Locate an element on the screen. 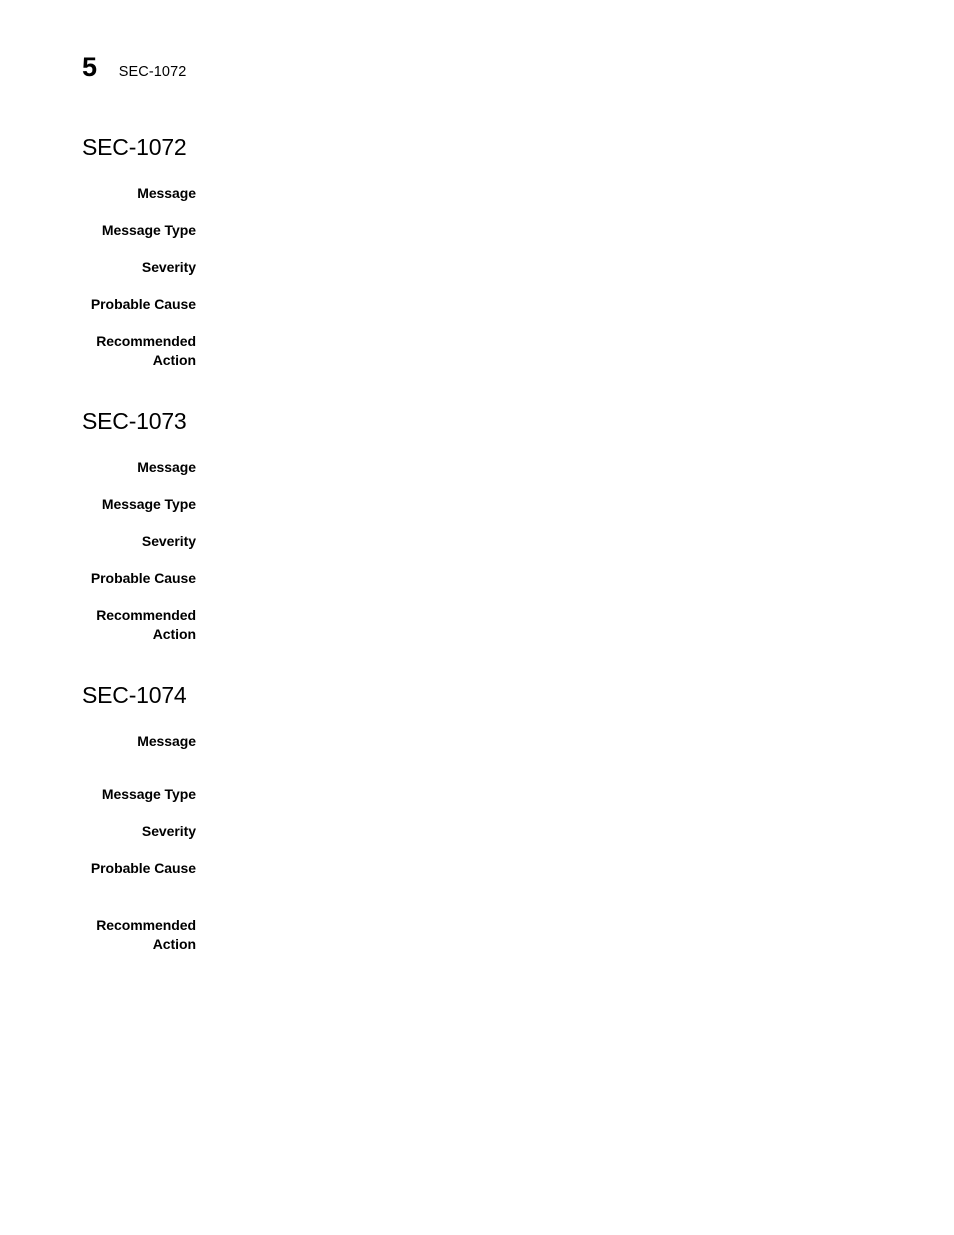  section-heading: SEC-1073 is located at coordinates (134, 421).